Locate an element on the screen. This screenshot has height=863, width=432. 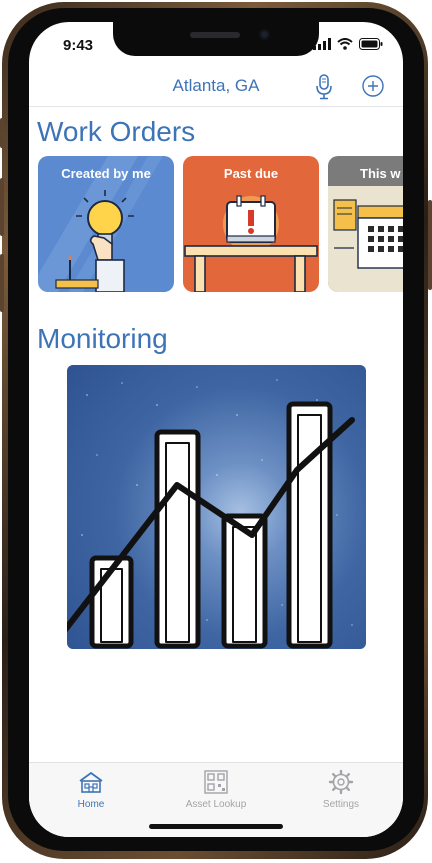
card-label: This w is located at coordinates (380, 173).